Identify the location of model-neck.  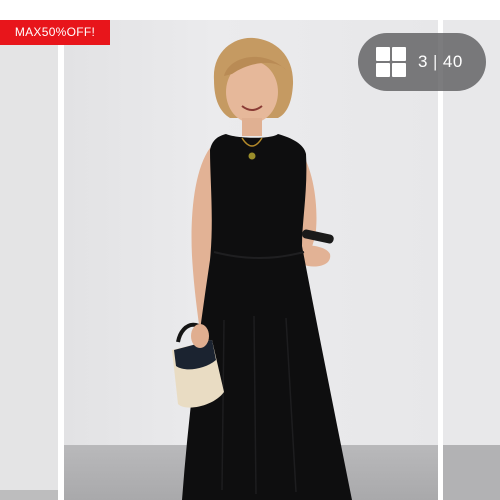
(252, 127).